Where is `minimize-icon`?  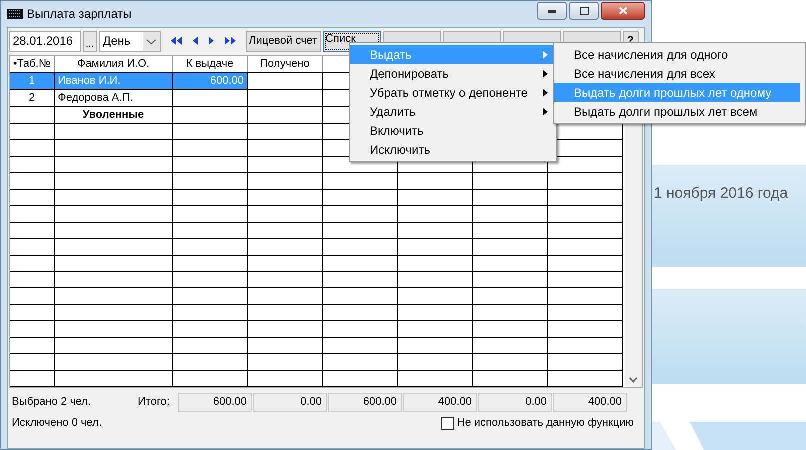 minimize-icon is located at coordinates (552, 11).